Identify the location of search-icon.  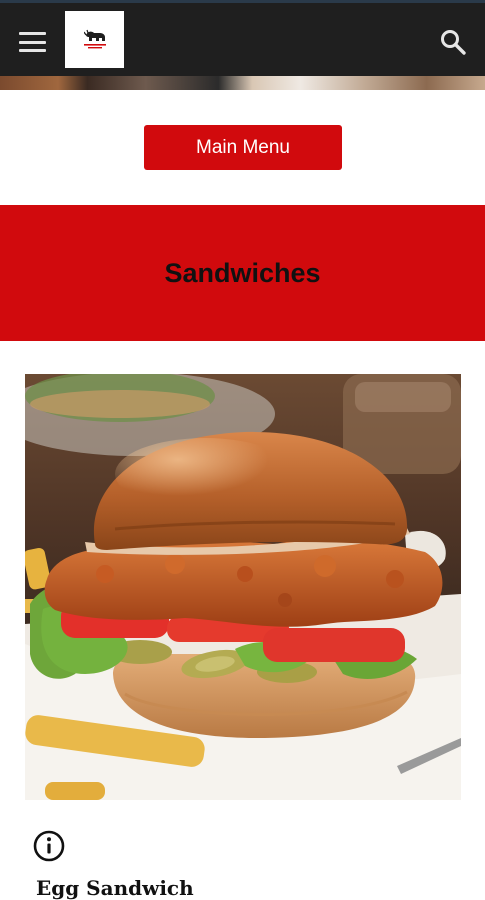
(453, 42).